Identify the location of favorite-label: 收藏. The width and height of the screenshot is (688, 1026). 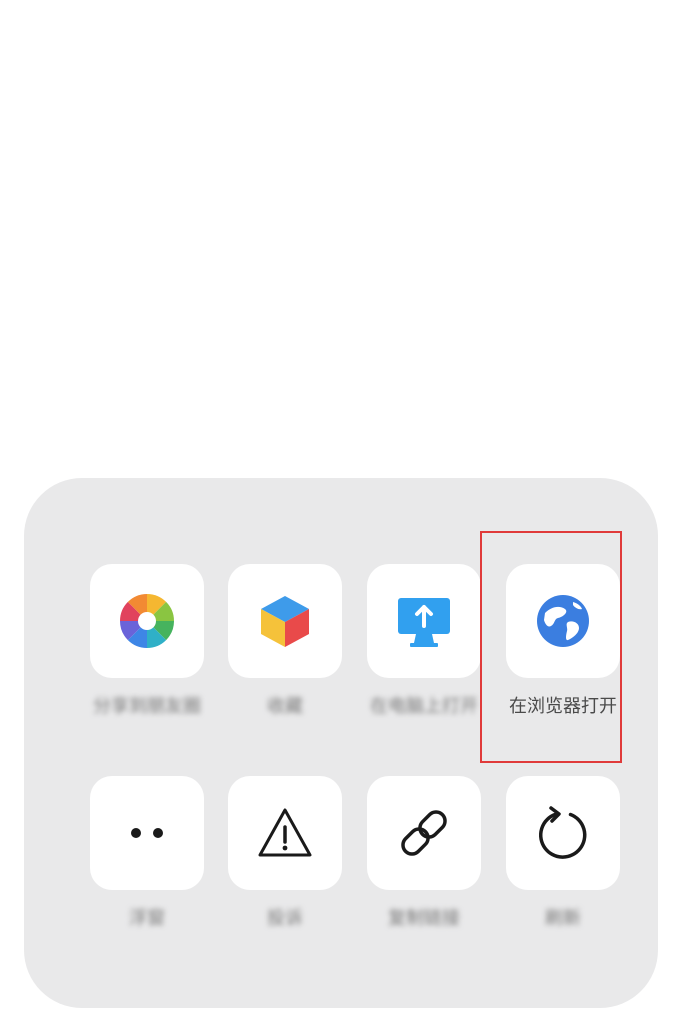
(285, 706).